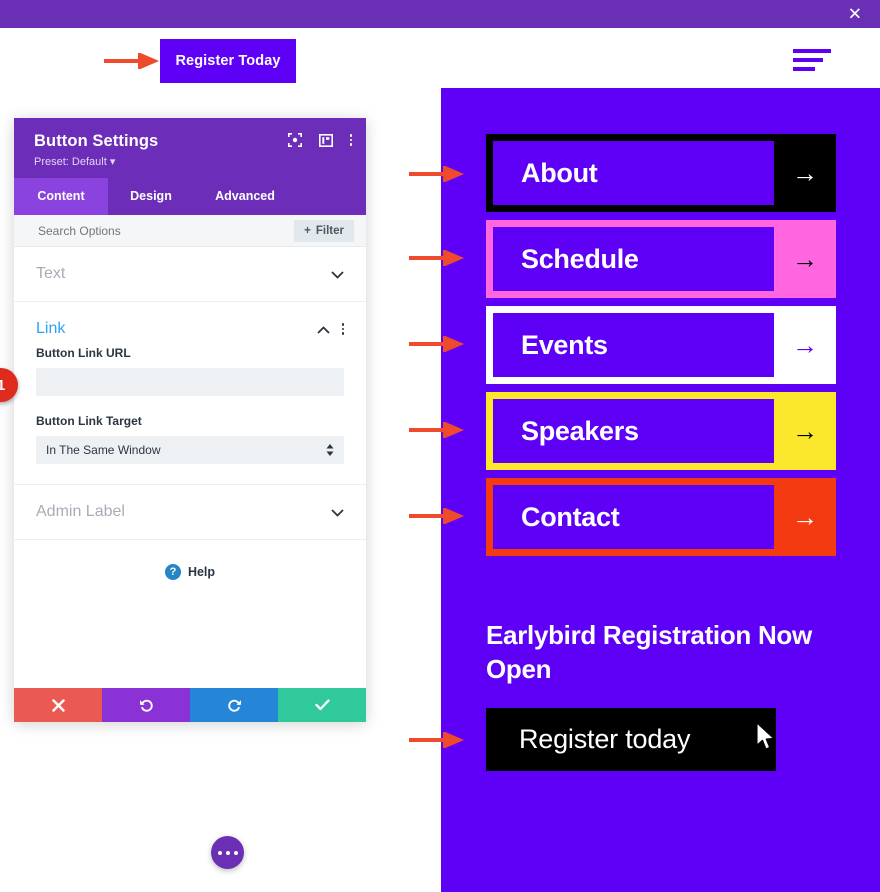 The width and height of the screenshot is (880, 892). I want to click on register-today-button: Register today, so click(631, 739).